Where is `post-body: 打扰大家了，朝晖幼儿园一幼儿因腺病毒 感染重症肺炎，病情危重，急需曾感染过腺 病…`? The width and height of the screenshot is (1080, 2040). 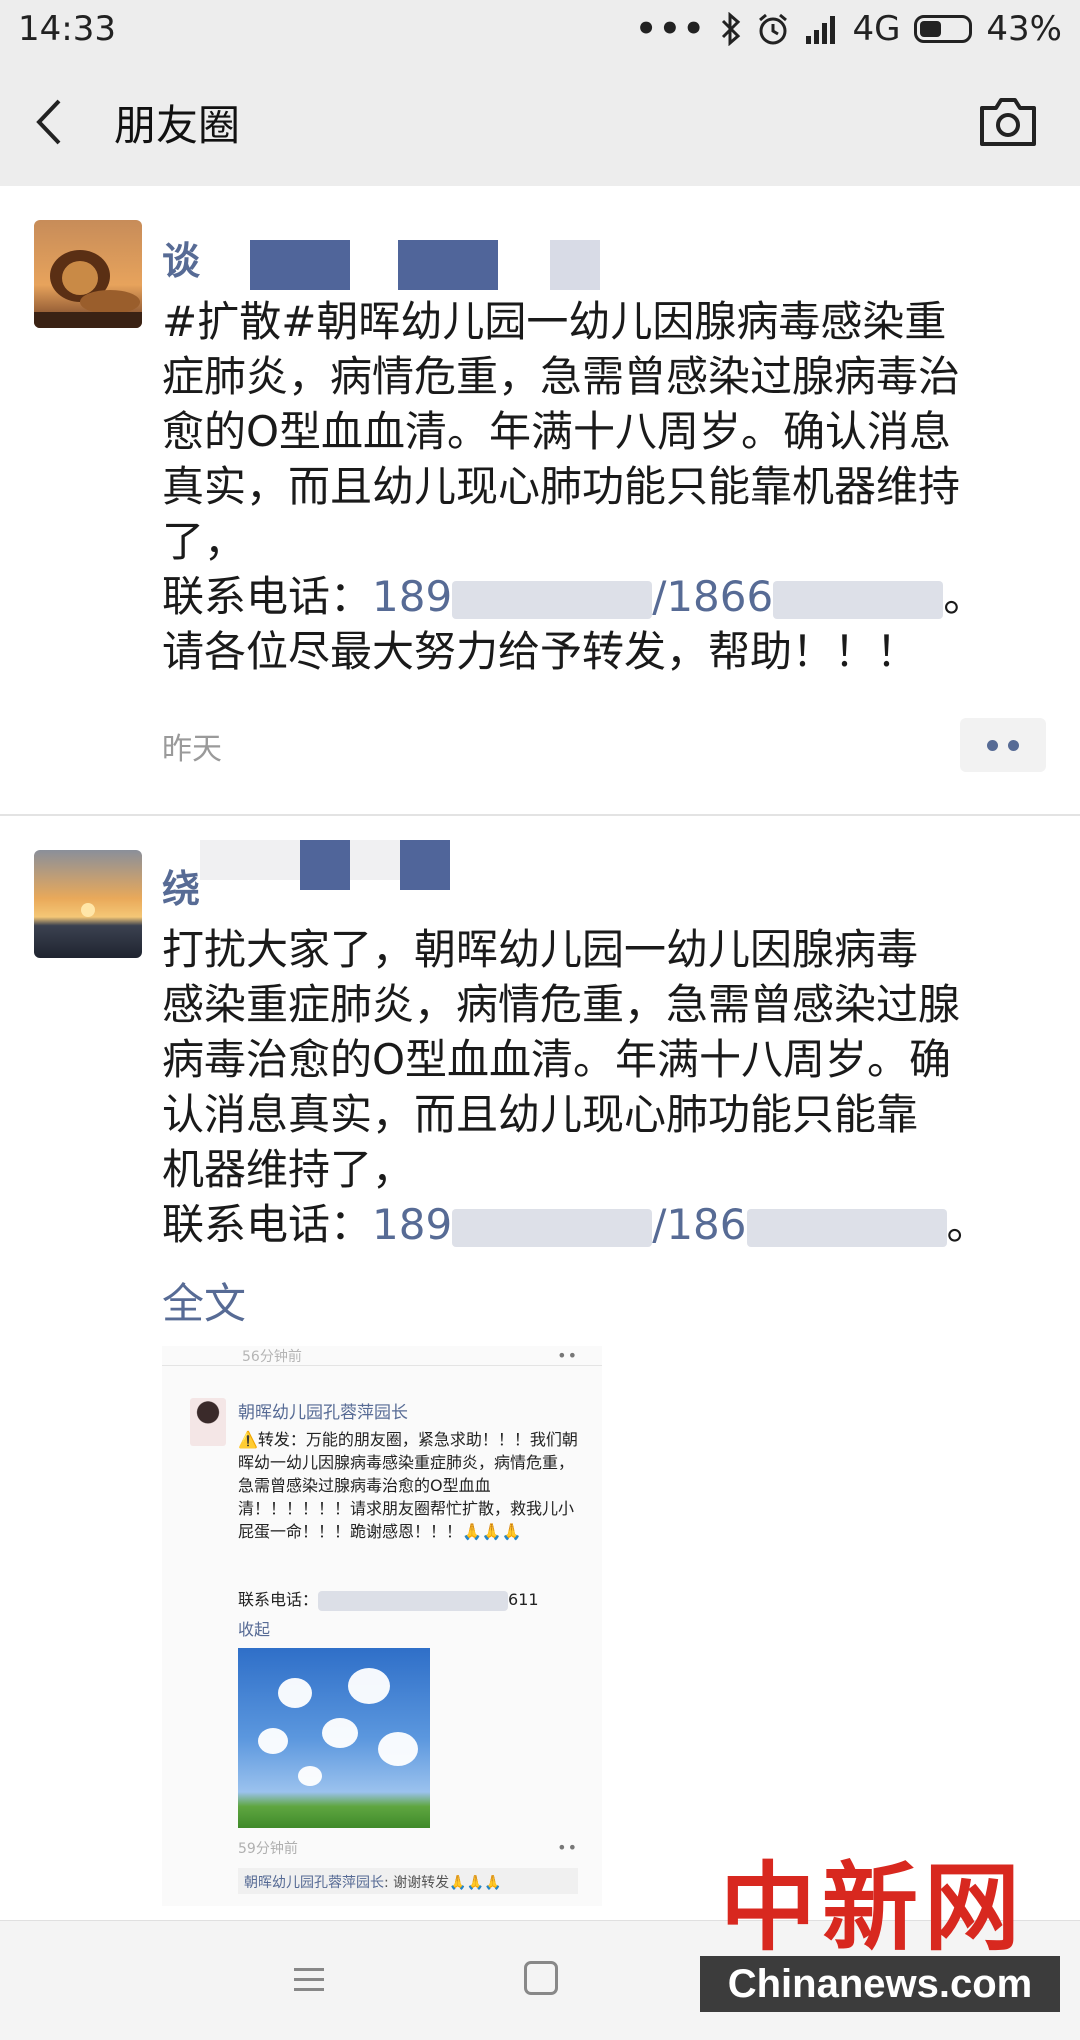
post-body: 打扰大家了，朝晖幼儿园一幼儿因腺病毒 感染重症肺炎，病情危重，急需曾感染过腺 病… is located at coordinates (602, 1087).